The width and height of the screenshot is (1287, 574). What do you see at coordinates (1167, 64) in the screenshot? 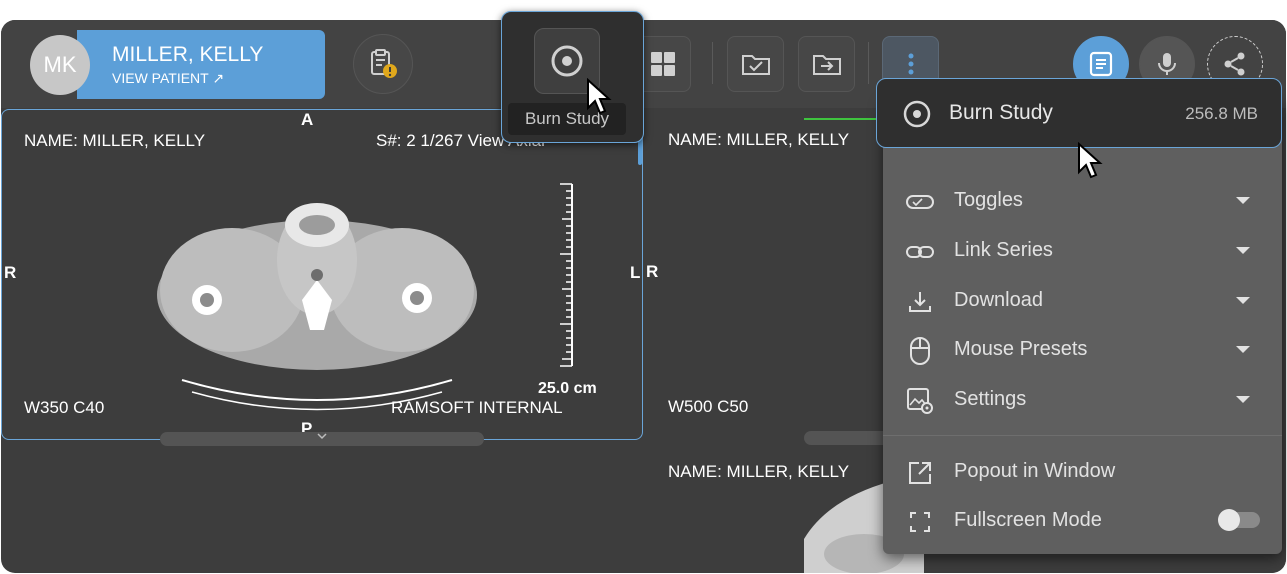
I see `microphone-icon` at bounding box center [1167, 64].